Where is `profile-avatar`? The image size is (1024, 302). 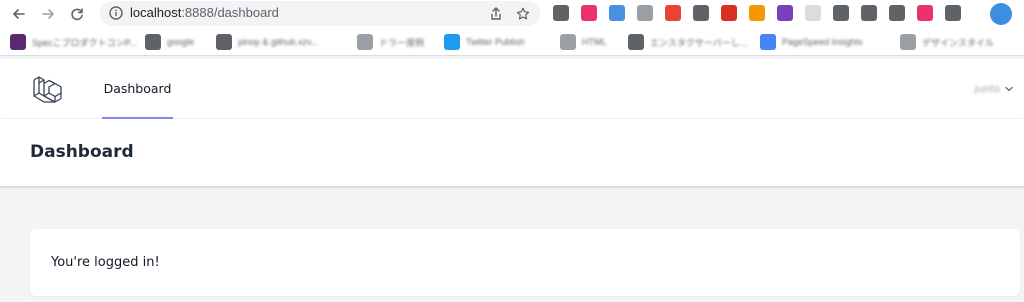
profile-avatar is located at coordinates (1001, 14).